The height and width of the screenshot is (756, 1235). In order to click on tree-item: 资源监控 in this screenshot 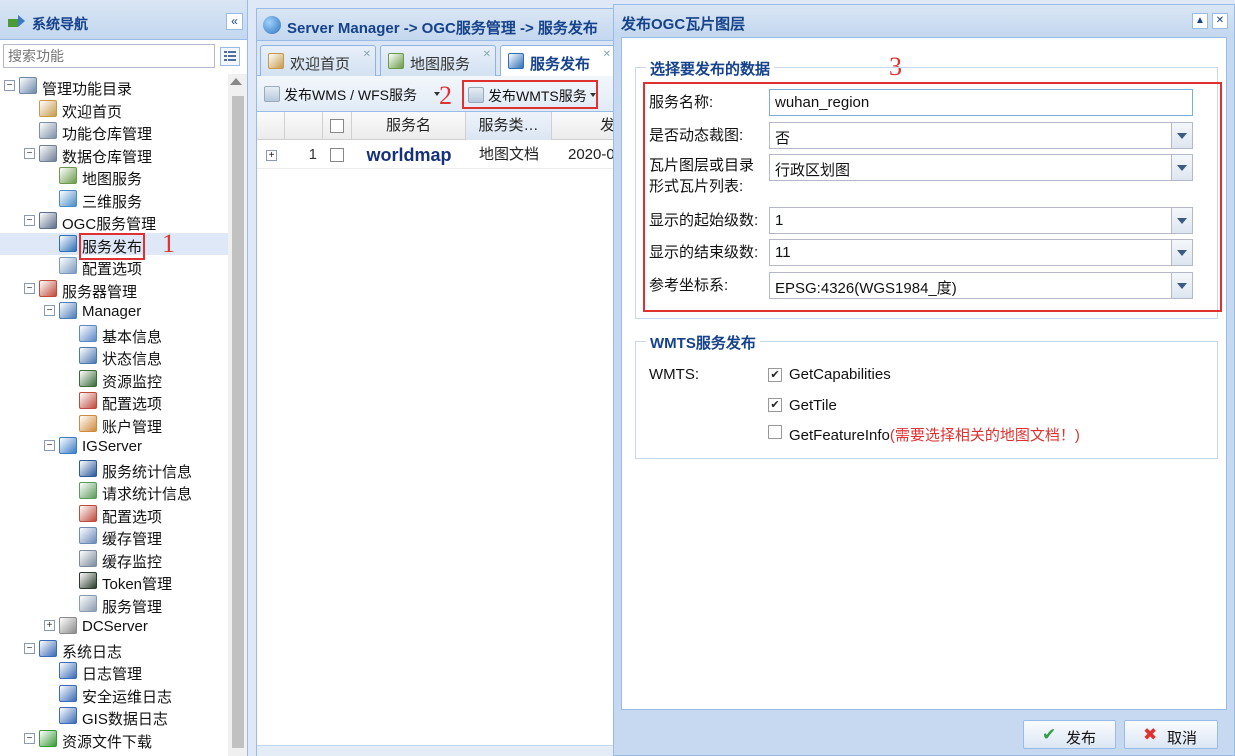, I will do `click(114, 379)`.